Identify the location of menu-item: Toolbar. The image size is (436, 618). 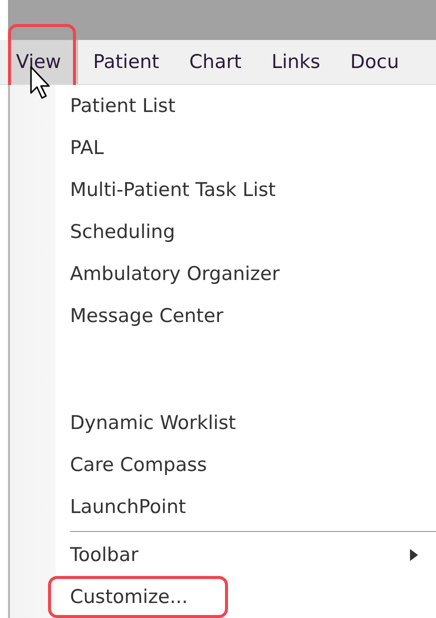
(223, 555).